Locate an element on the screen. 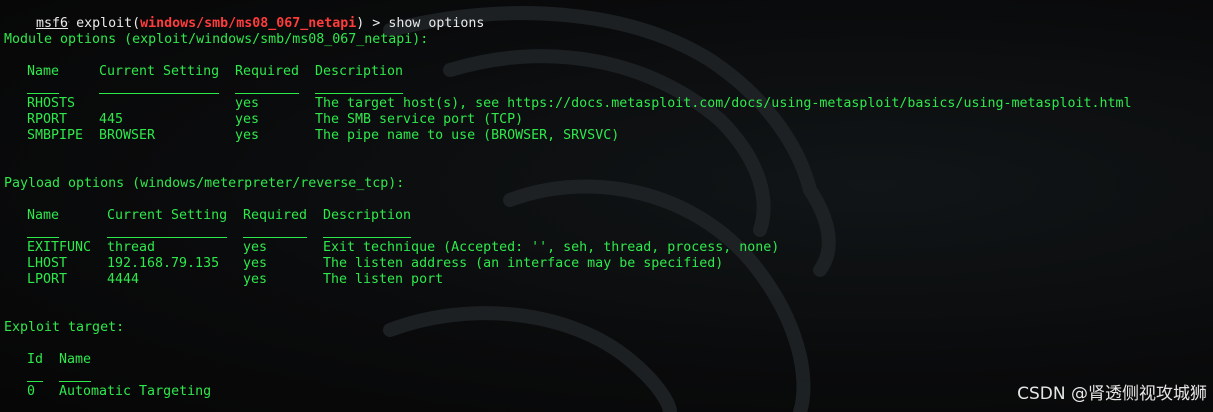 This screenshot has height=412, width=1213. table-row: LPORT 4444 yes The listen port is located at coordinates (235, 279).